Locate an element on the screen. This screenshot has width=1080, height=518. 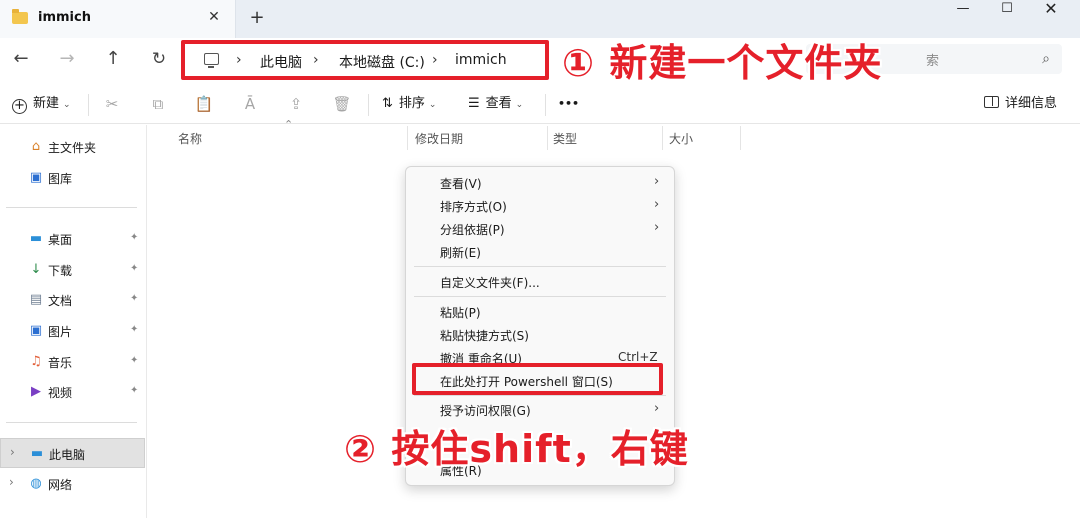
minimize-button: — is located at coordinates (963, 10).